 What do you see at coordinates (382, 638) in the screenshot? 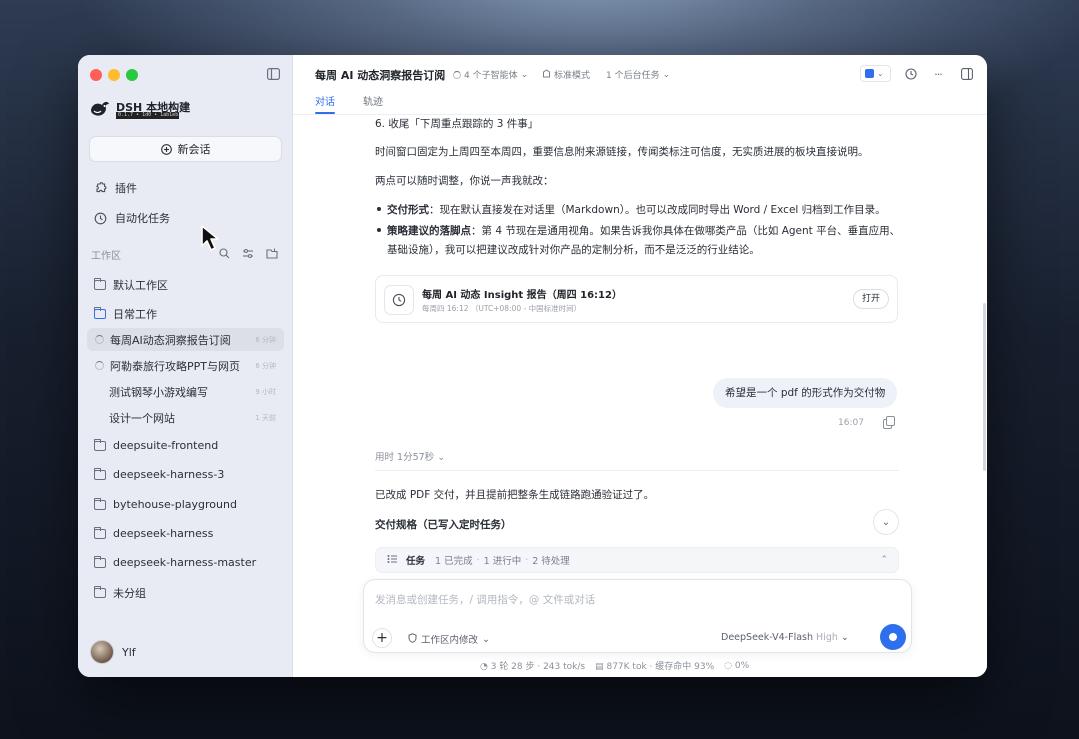
I see `attach-button: +` at bounding box center [382, 638].